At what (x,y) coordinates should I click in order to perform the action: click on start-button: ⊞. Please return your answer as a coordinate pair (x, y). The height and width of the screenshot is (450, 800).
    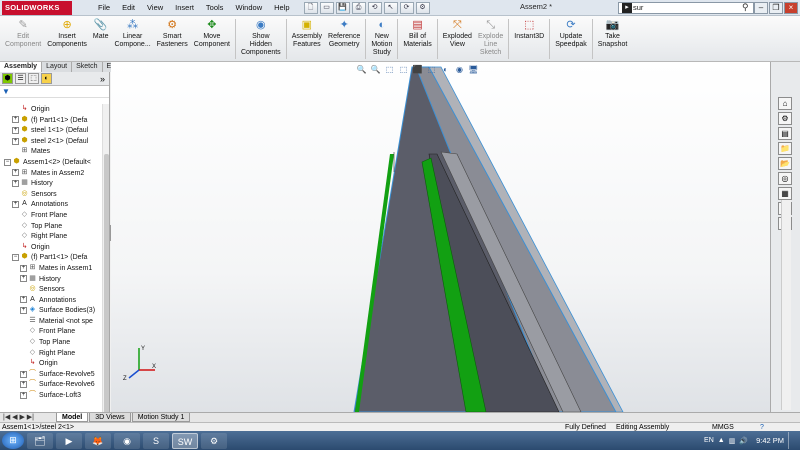
    Looking at the image, I should click on (13, 440).